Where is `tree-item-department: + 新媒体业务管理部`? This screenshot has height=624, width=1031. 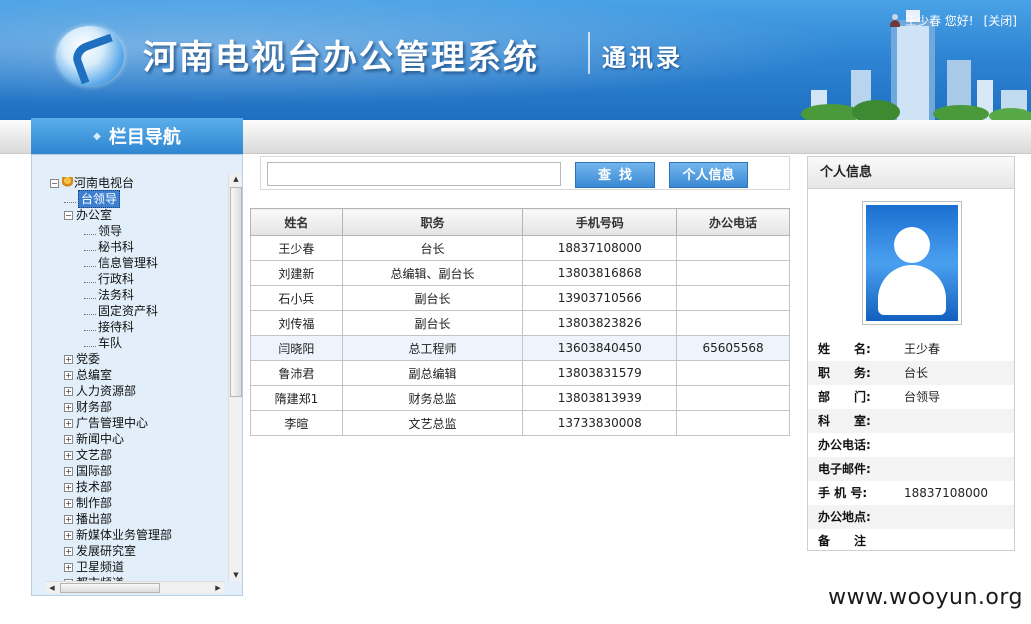 tree-item-department: + 新媒体业务管理部 is located at coordinates (140, 535).